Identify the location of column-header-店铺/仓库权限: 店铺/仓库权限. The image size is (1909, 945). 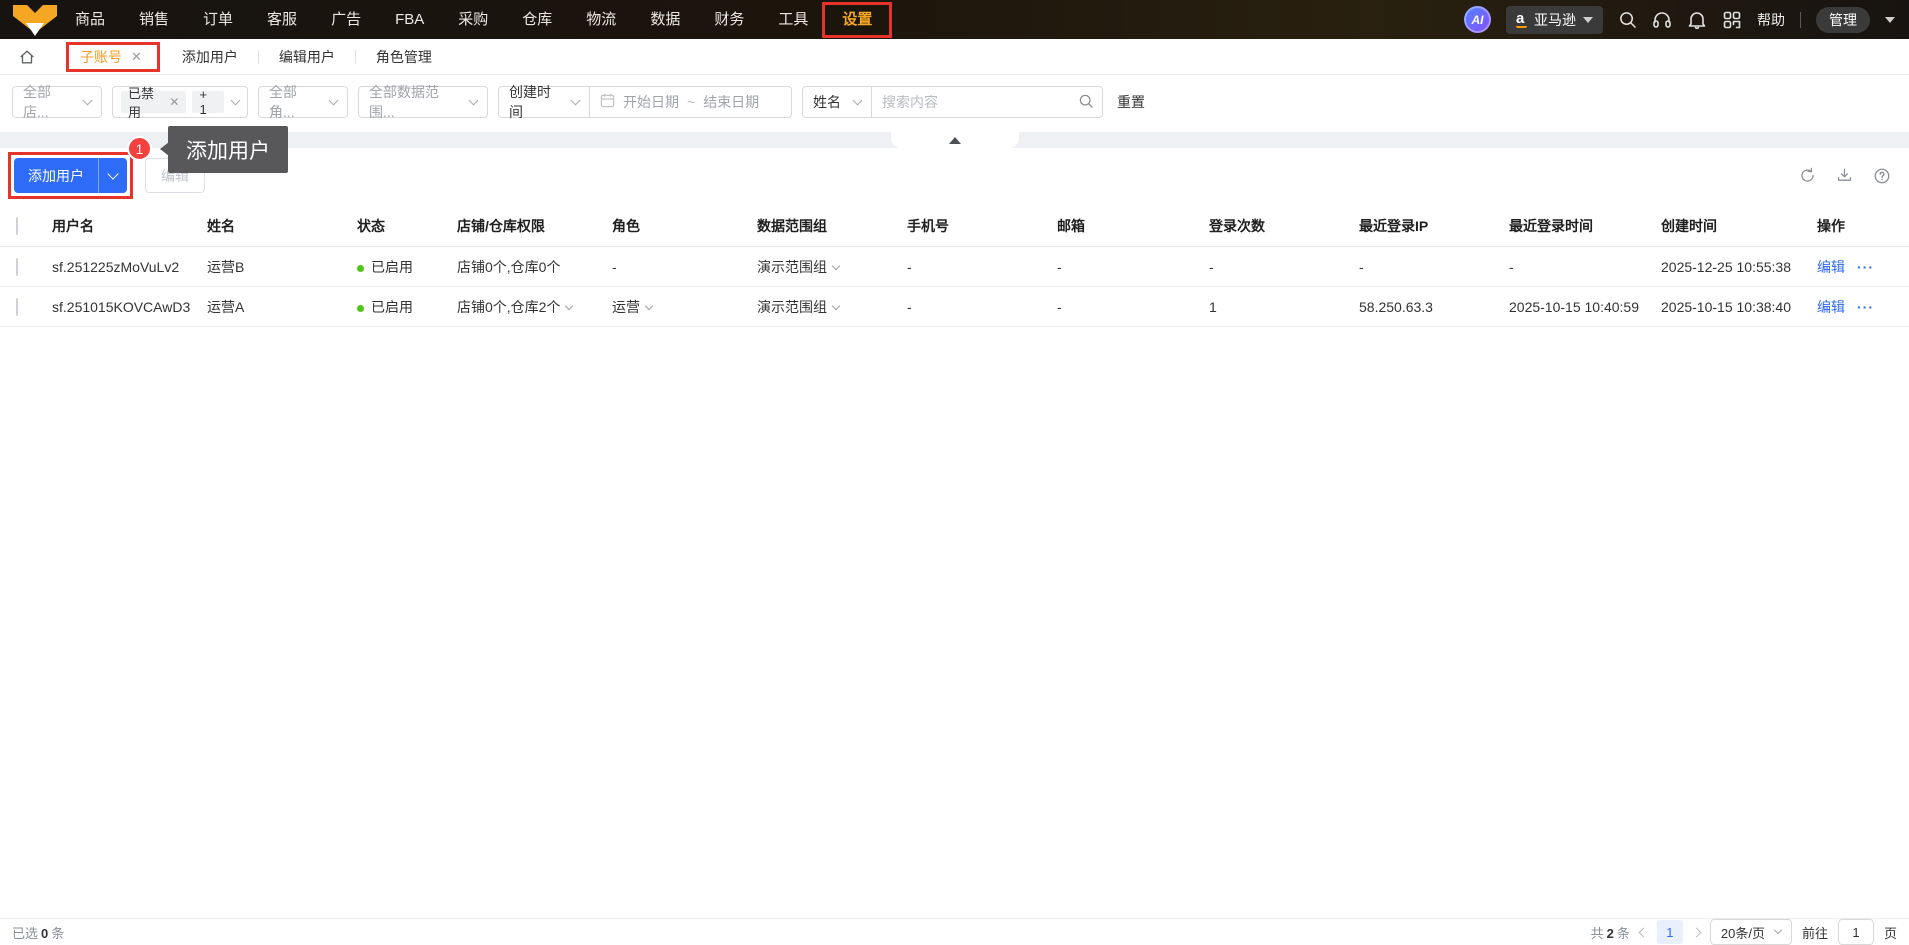
(534, 226).